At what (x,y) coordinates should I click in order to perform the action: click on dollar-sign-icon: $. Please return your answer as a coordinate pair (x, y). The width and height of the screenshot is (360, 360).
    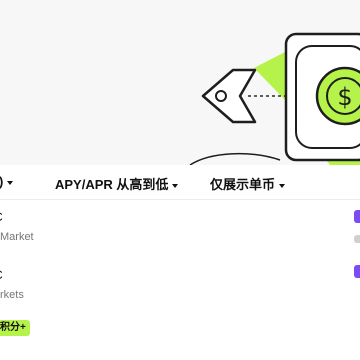
    Looking at the image, I should click on (344, 97).